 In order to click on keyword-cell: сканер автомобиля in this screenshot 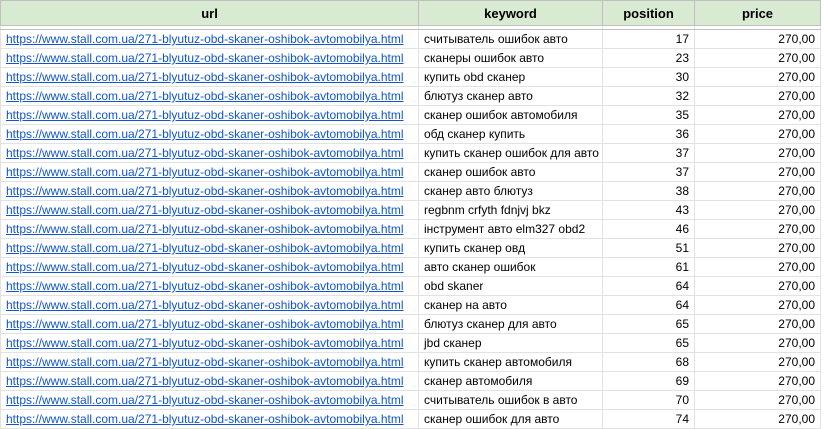, I will do `click(510, 381)`.